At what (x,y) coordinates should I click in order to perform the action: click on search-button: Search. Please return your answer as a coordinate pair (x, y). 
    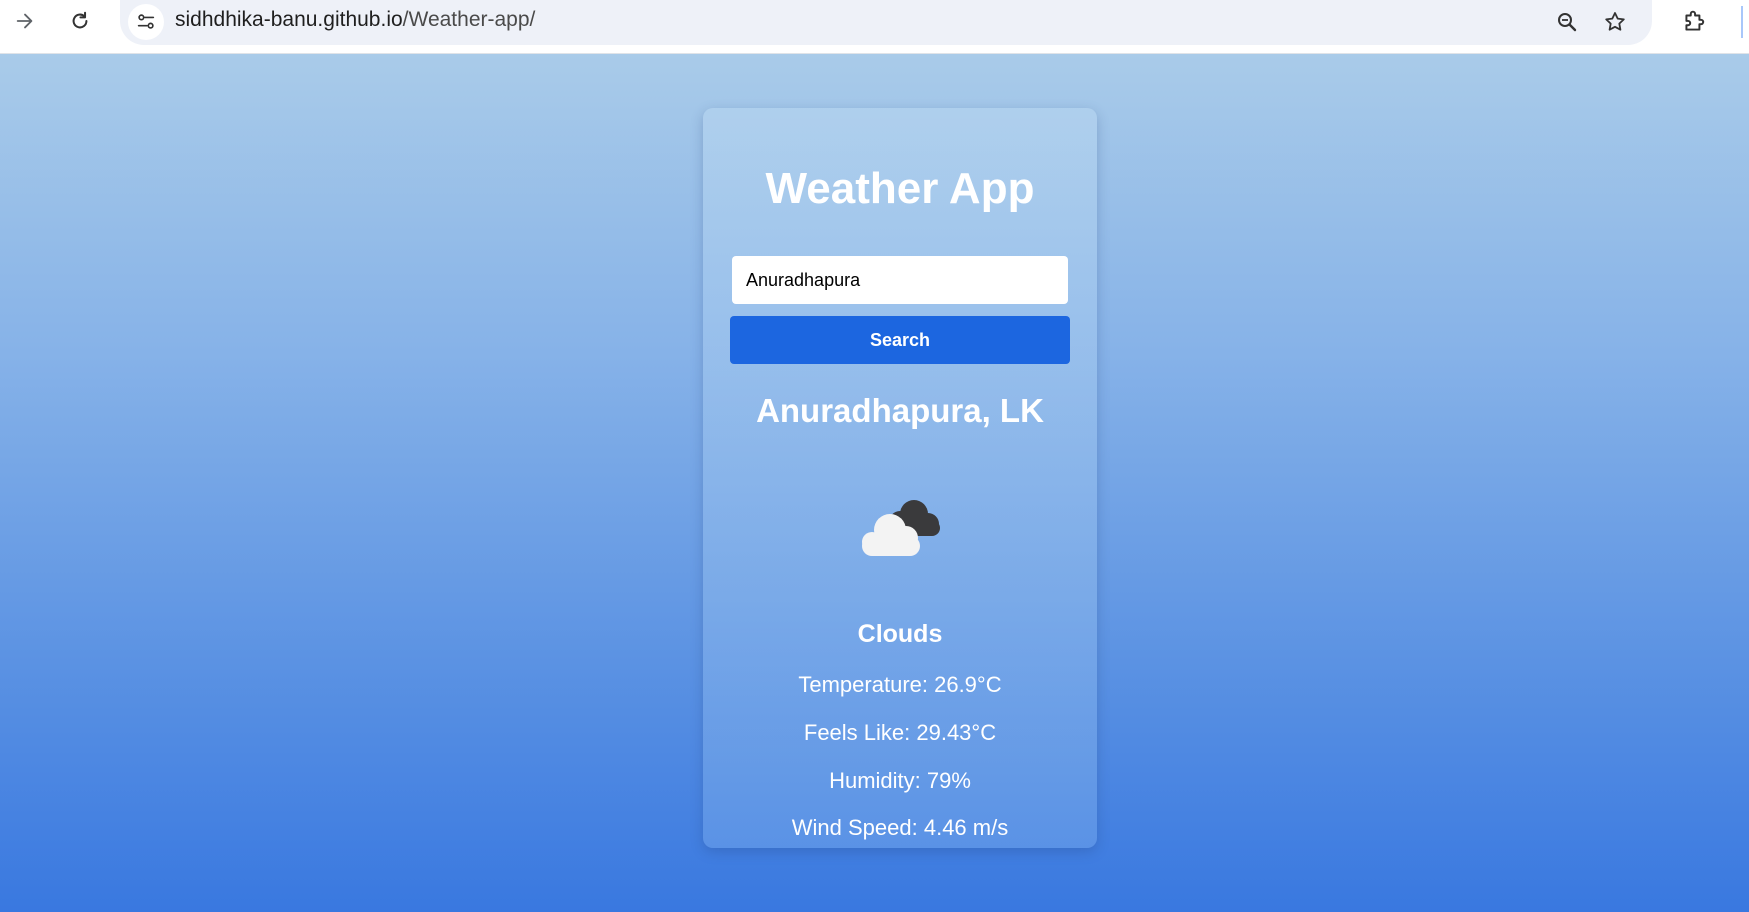
    Looking at the image, I should click on (900, 340).